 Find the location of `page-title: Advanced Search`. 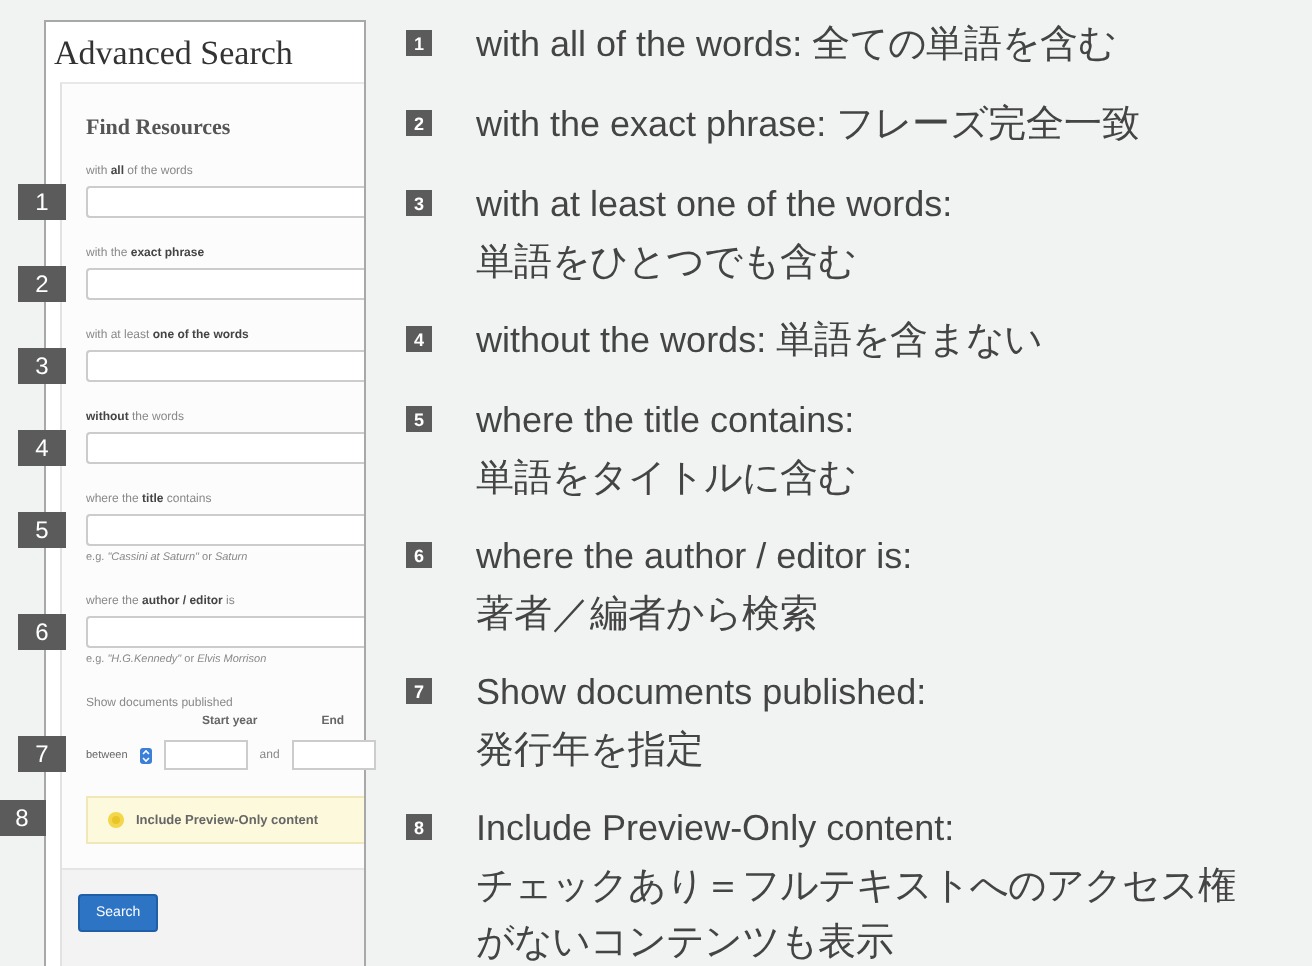

page-title: Advanced Search is located at coordinates (173, 54).